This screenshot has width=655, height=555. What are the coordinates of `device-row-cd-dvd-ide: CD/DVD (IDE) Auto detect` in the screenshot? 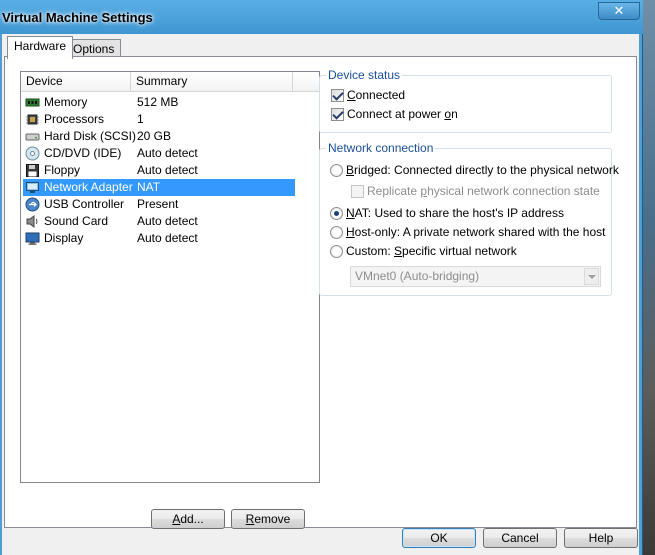 It's located at (159, 153).